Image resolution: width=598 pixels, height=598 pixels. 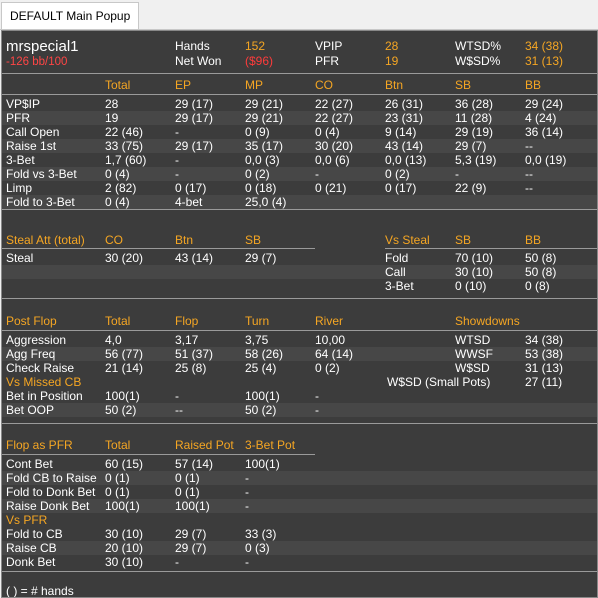 I want to click on pfr-header: 3-Bet Pot, so click(x=270, y=445).